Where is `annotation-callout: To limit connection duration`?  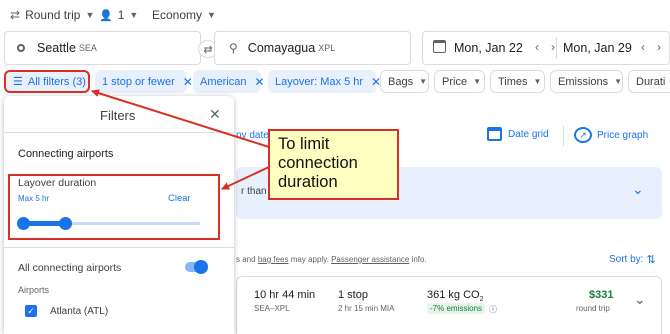
annotation-callout: To limit connection duration is located at coordinates (333, 164).